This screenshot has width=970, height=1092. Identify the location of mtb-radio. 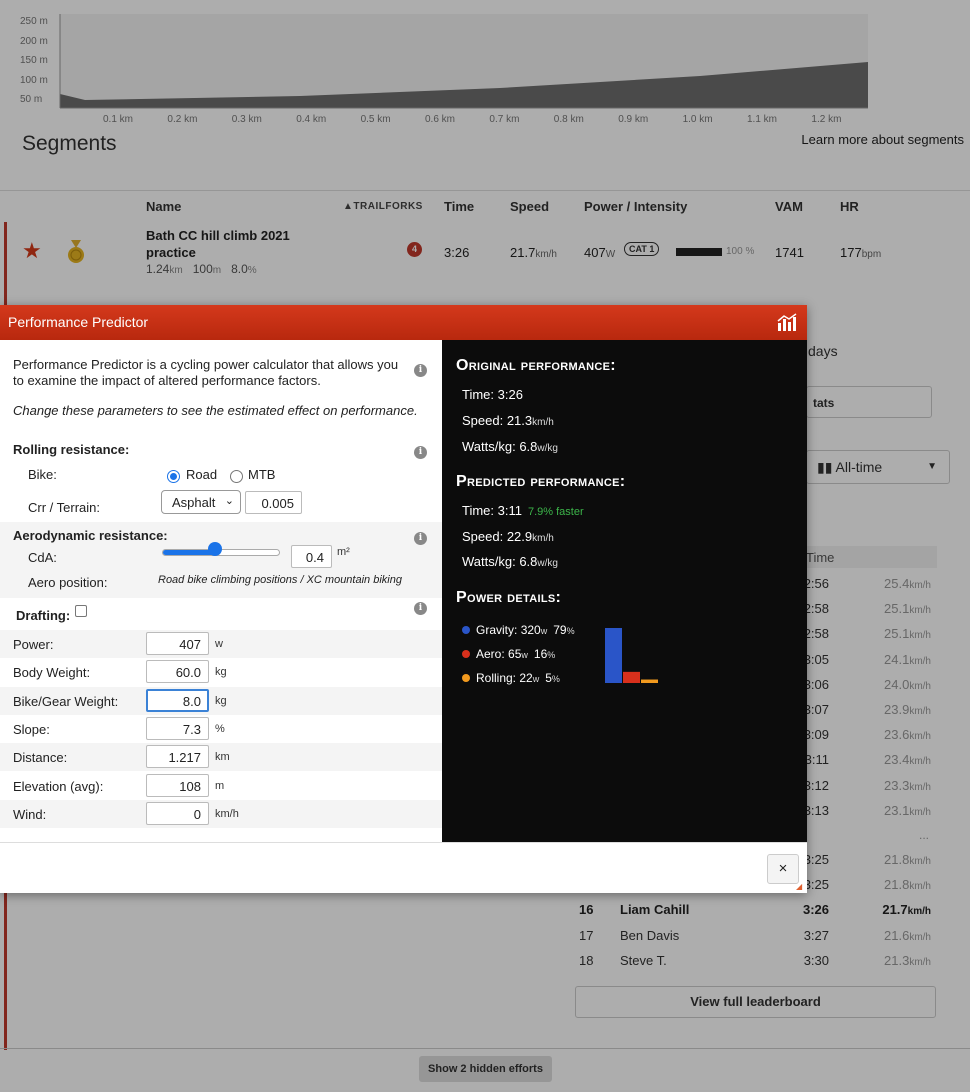
(236, 476).